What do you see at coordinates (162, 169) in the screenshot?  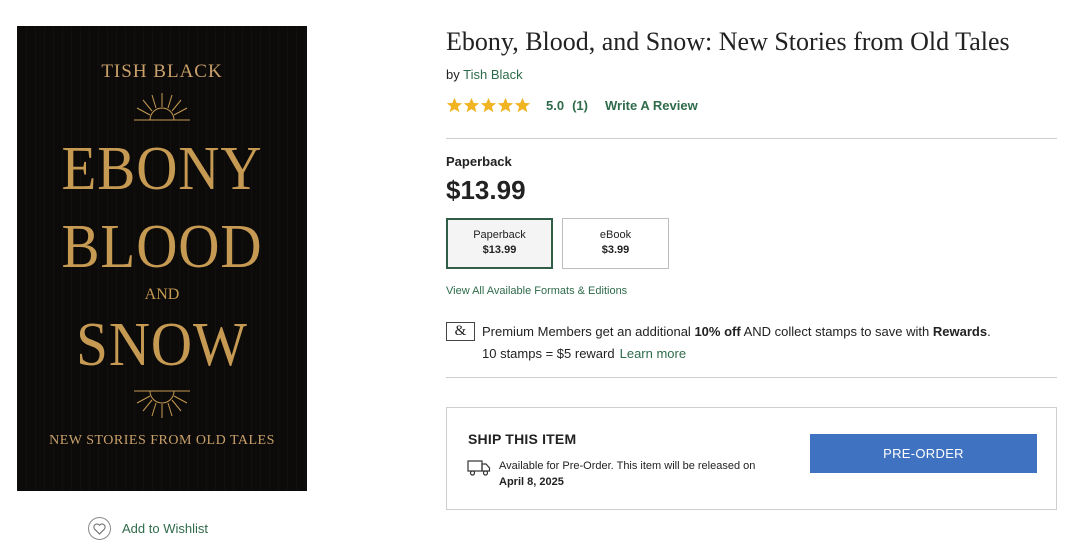 I see `cover-title-word: EBONY` at bounding box center [162, 169].